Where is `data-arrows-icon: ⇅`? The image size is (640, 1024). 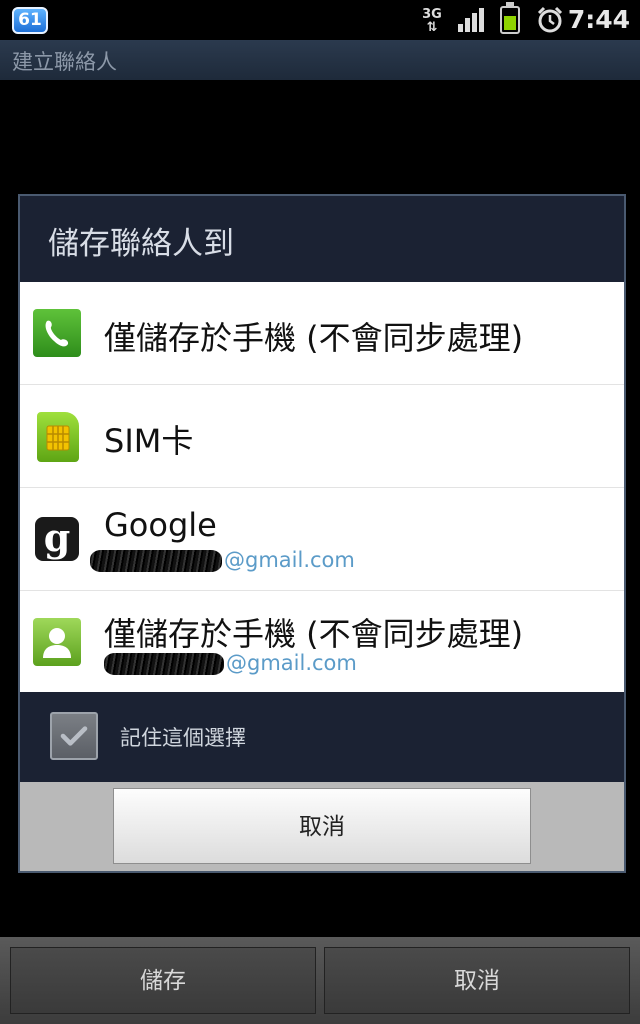 data-arrows-icon: ⇅ is located at coordinates (432, 27).